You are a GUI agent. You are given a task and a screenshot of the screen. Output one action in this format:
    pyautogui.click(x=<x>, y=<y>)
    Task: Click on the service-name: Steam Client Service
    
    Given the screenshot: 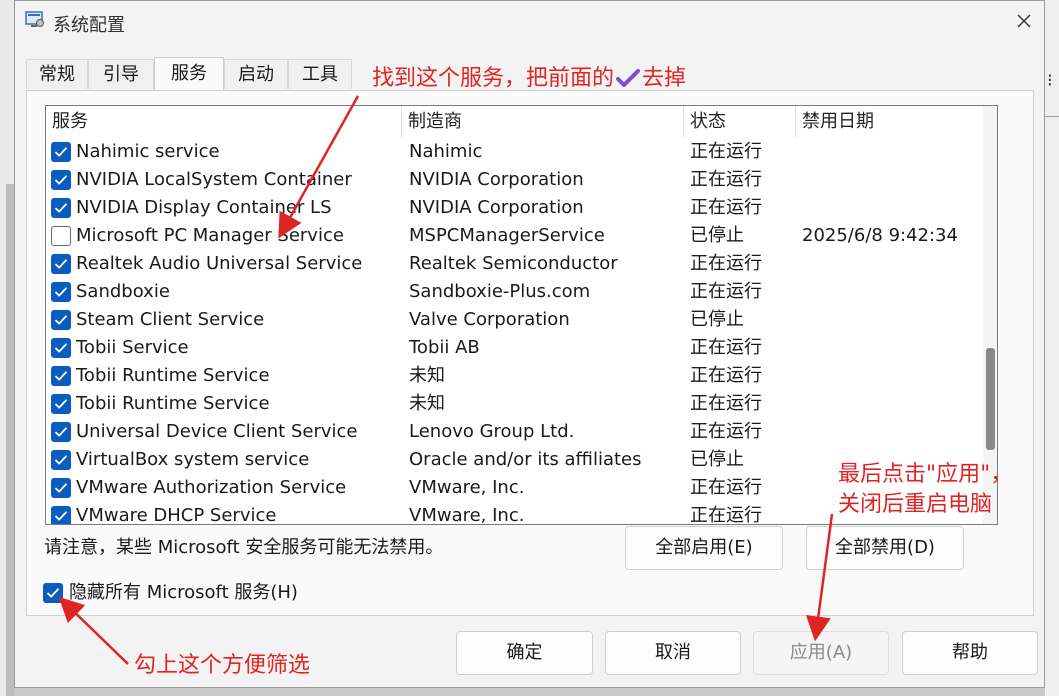 What is the action you would take?
    pyautogui.click(x=170, y=319)
    